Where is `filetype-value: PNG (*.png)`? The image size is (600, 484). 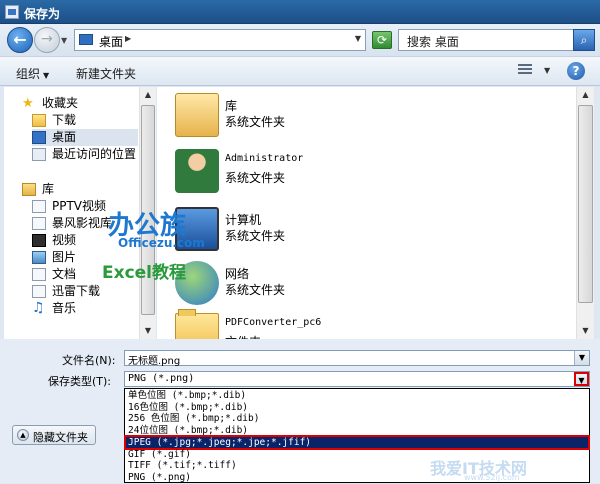
filetype-value: PNG (*.png) is located at coordinates (161, 378).